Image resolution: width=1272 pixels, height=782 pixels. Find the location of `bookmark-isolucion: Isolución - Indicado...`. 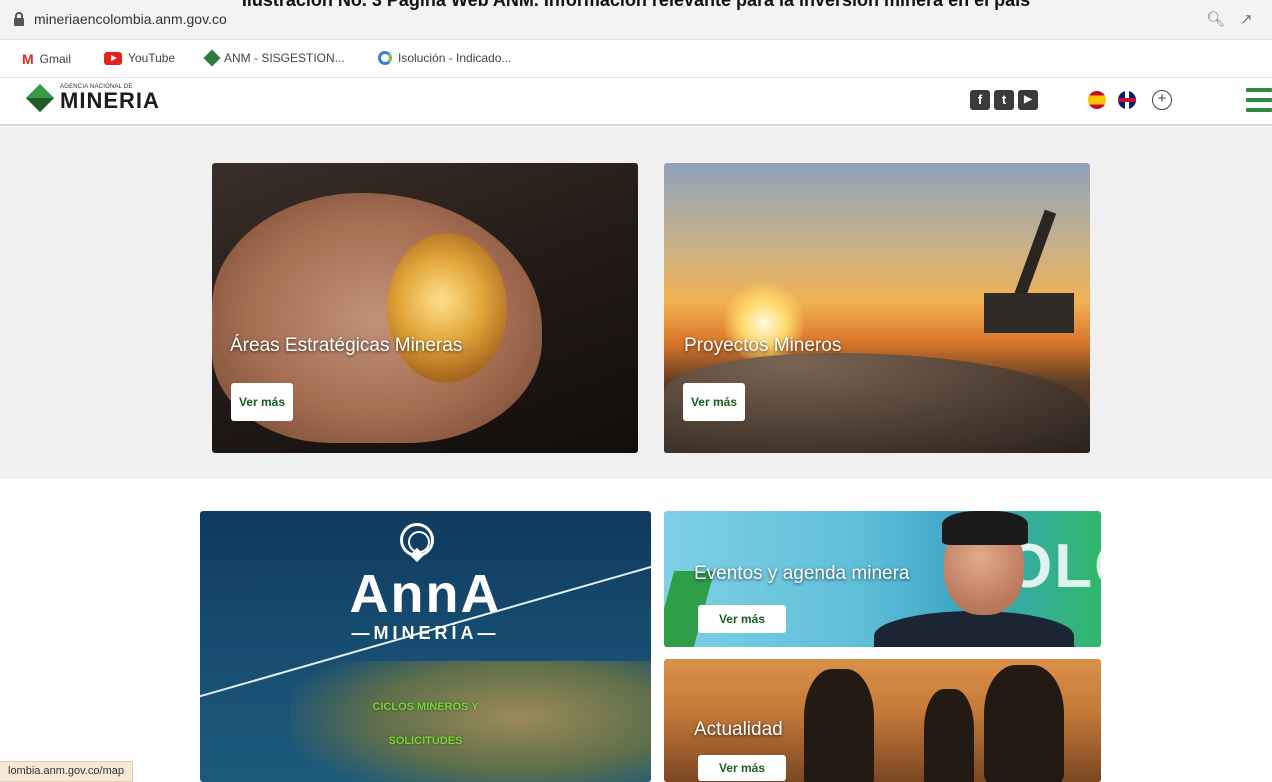

bookmark-isolucion: Isolución - Indicado... is located at coordinates (444, 58).